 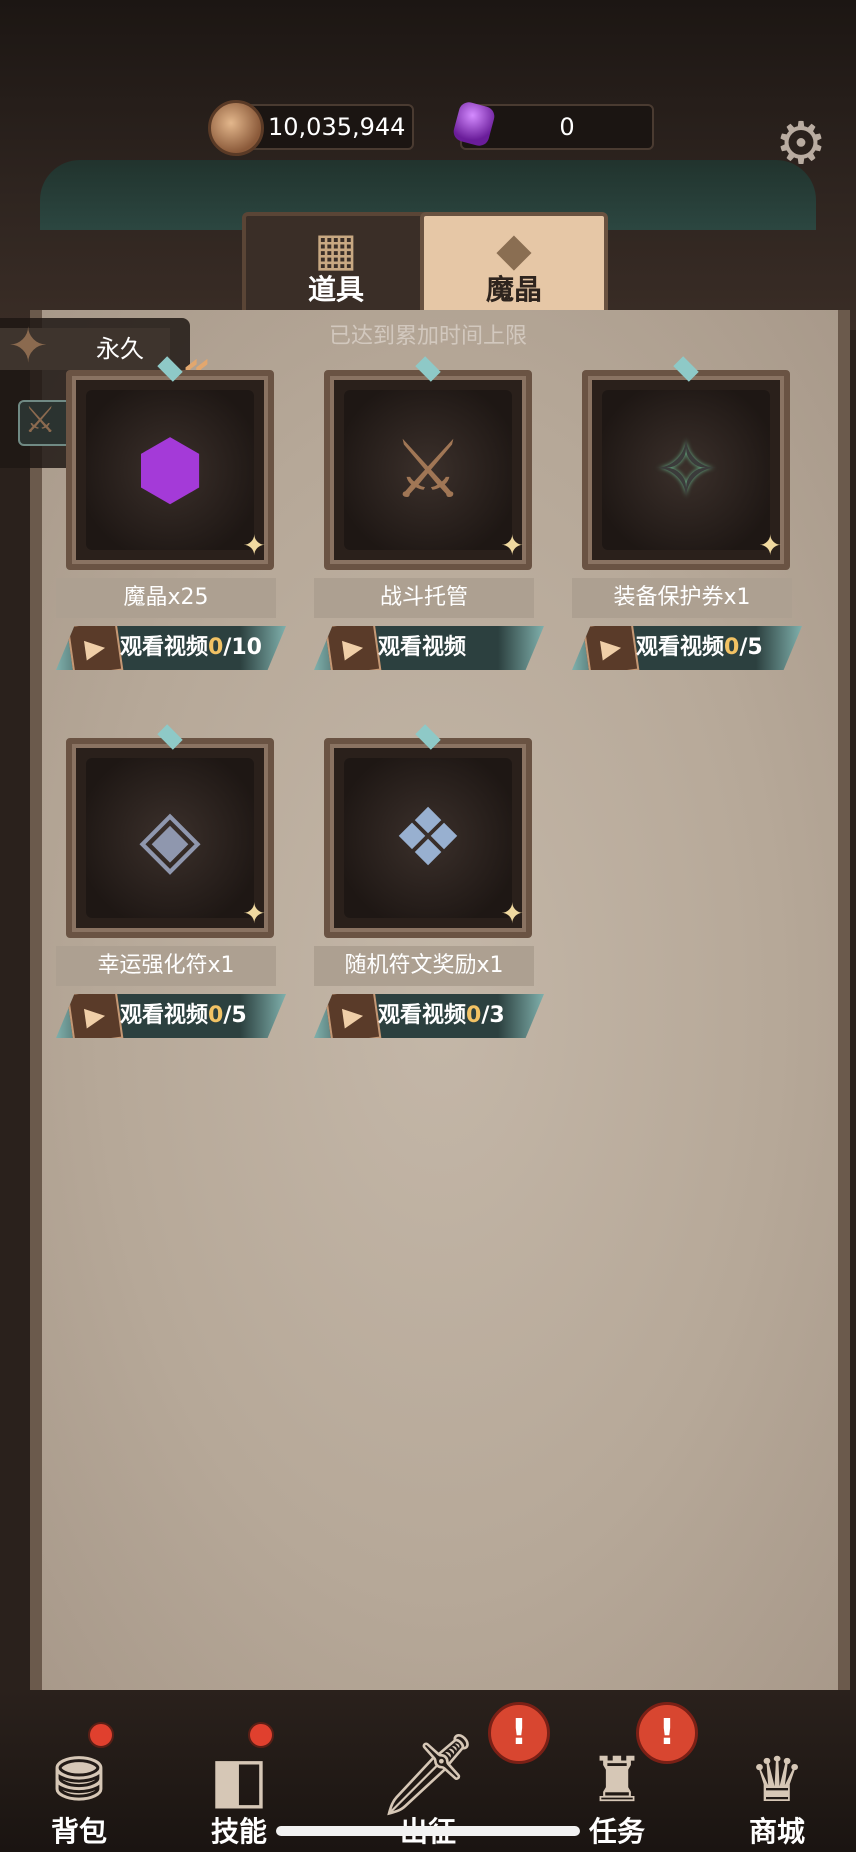 I want to click on purple-crystal-icon: ⬢, so click(x=170, y=469).